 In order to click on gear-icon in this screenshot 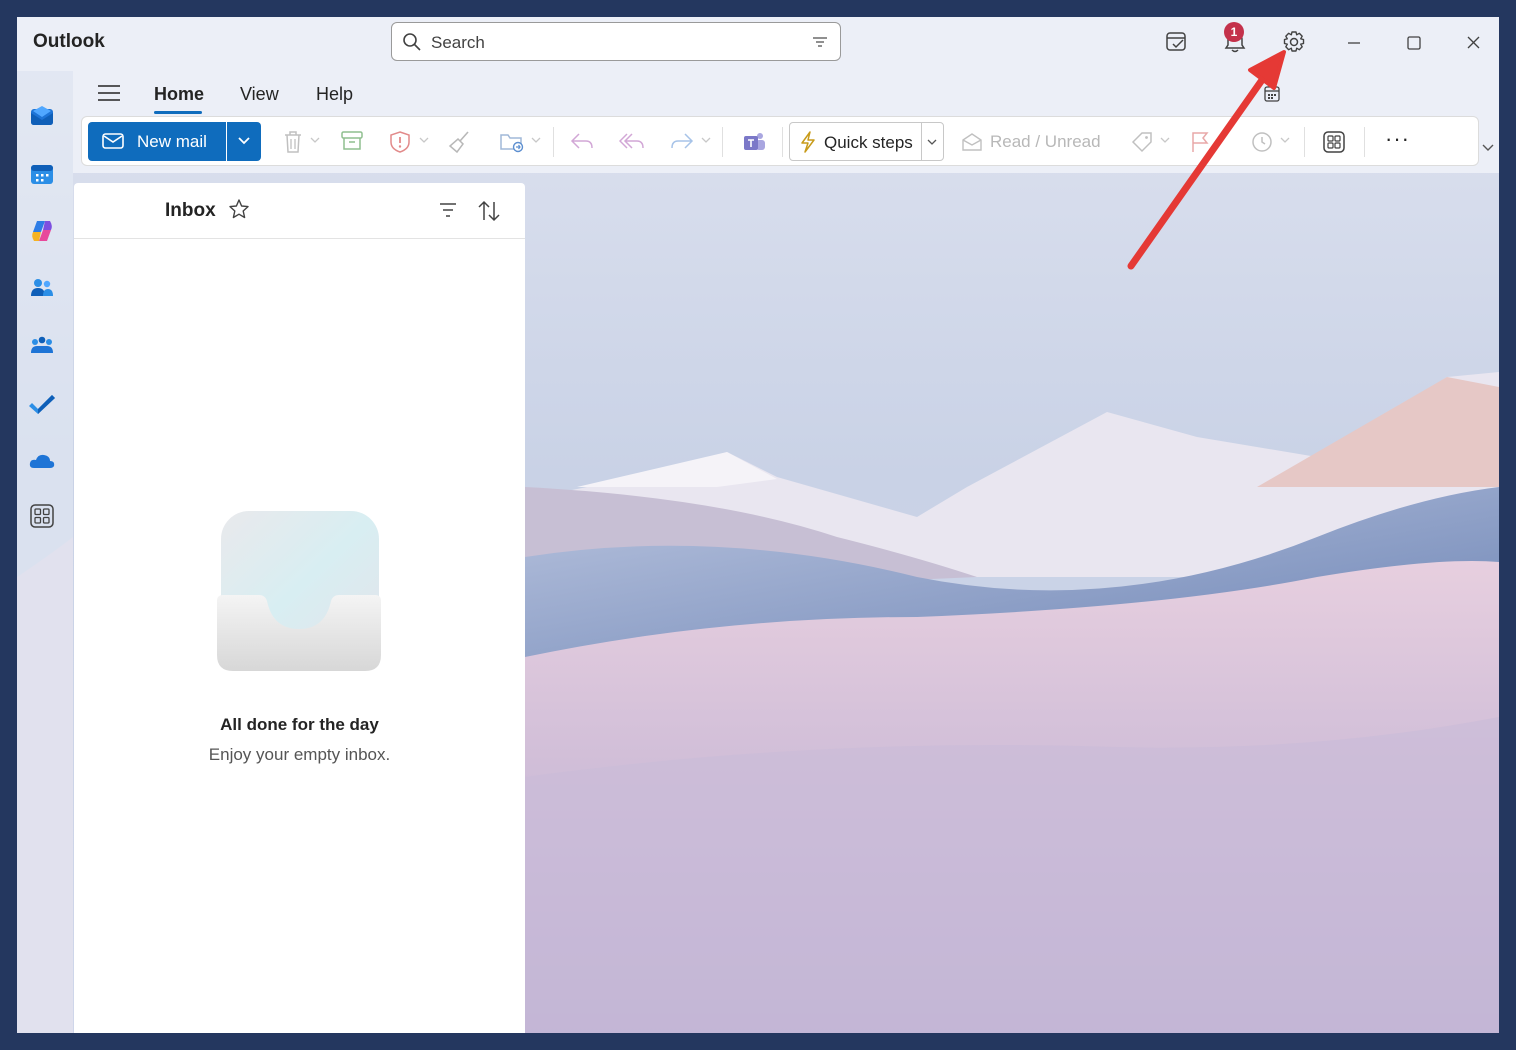, I will do `click(1294, 42)`.